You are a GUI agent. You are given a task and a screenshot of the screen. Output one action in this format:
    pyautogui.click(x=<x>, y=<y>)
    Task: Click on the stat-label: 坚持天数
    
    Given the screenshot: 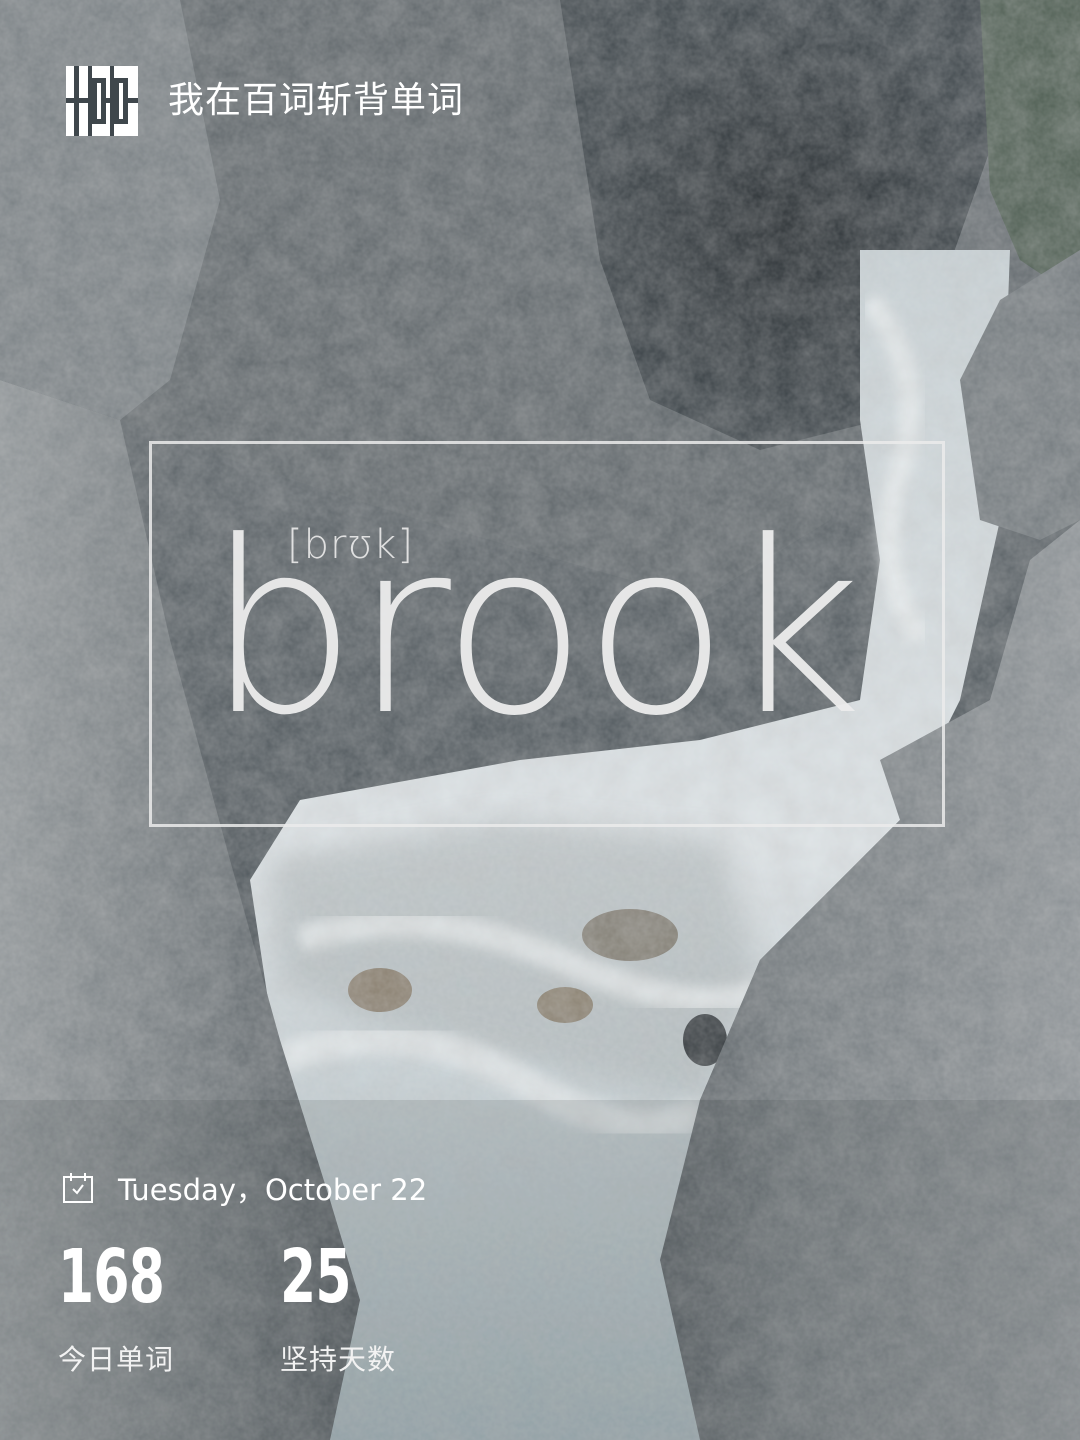 What is the action you would take?
    pyautogui.click(x=338, y=1359)
    